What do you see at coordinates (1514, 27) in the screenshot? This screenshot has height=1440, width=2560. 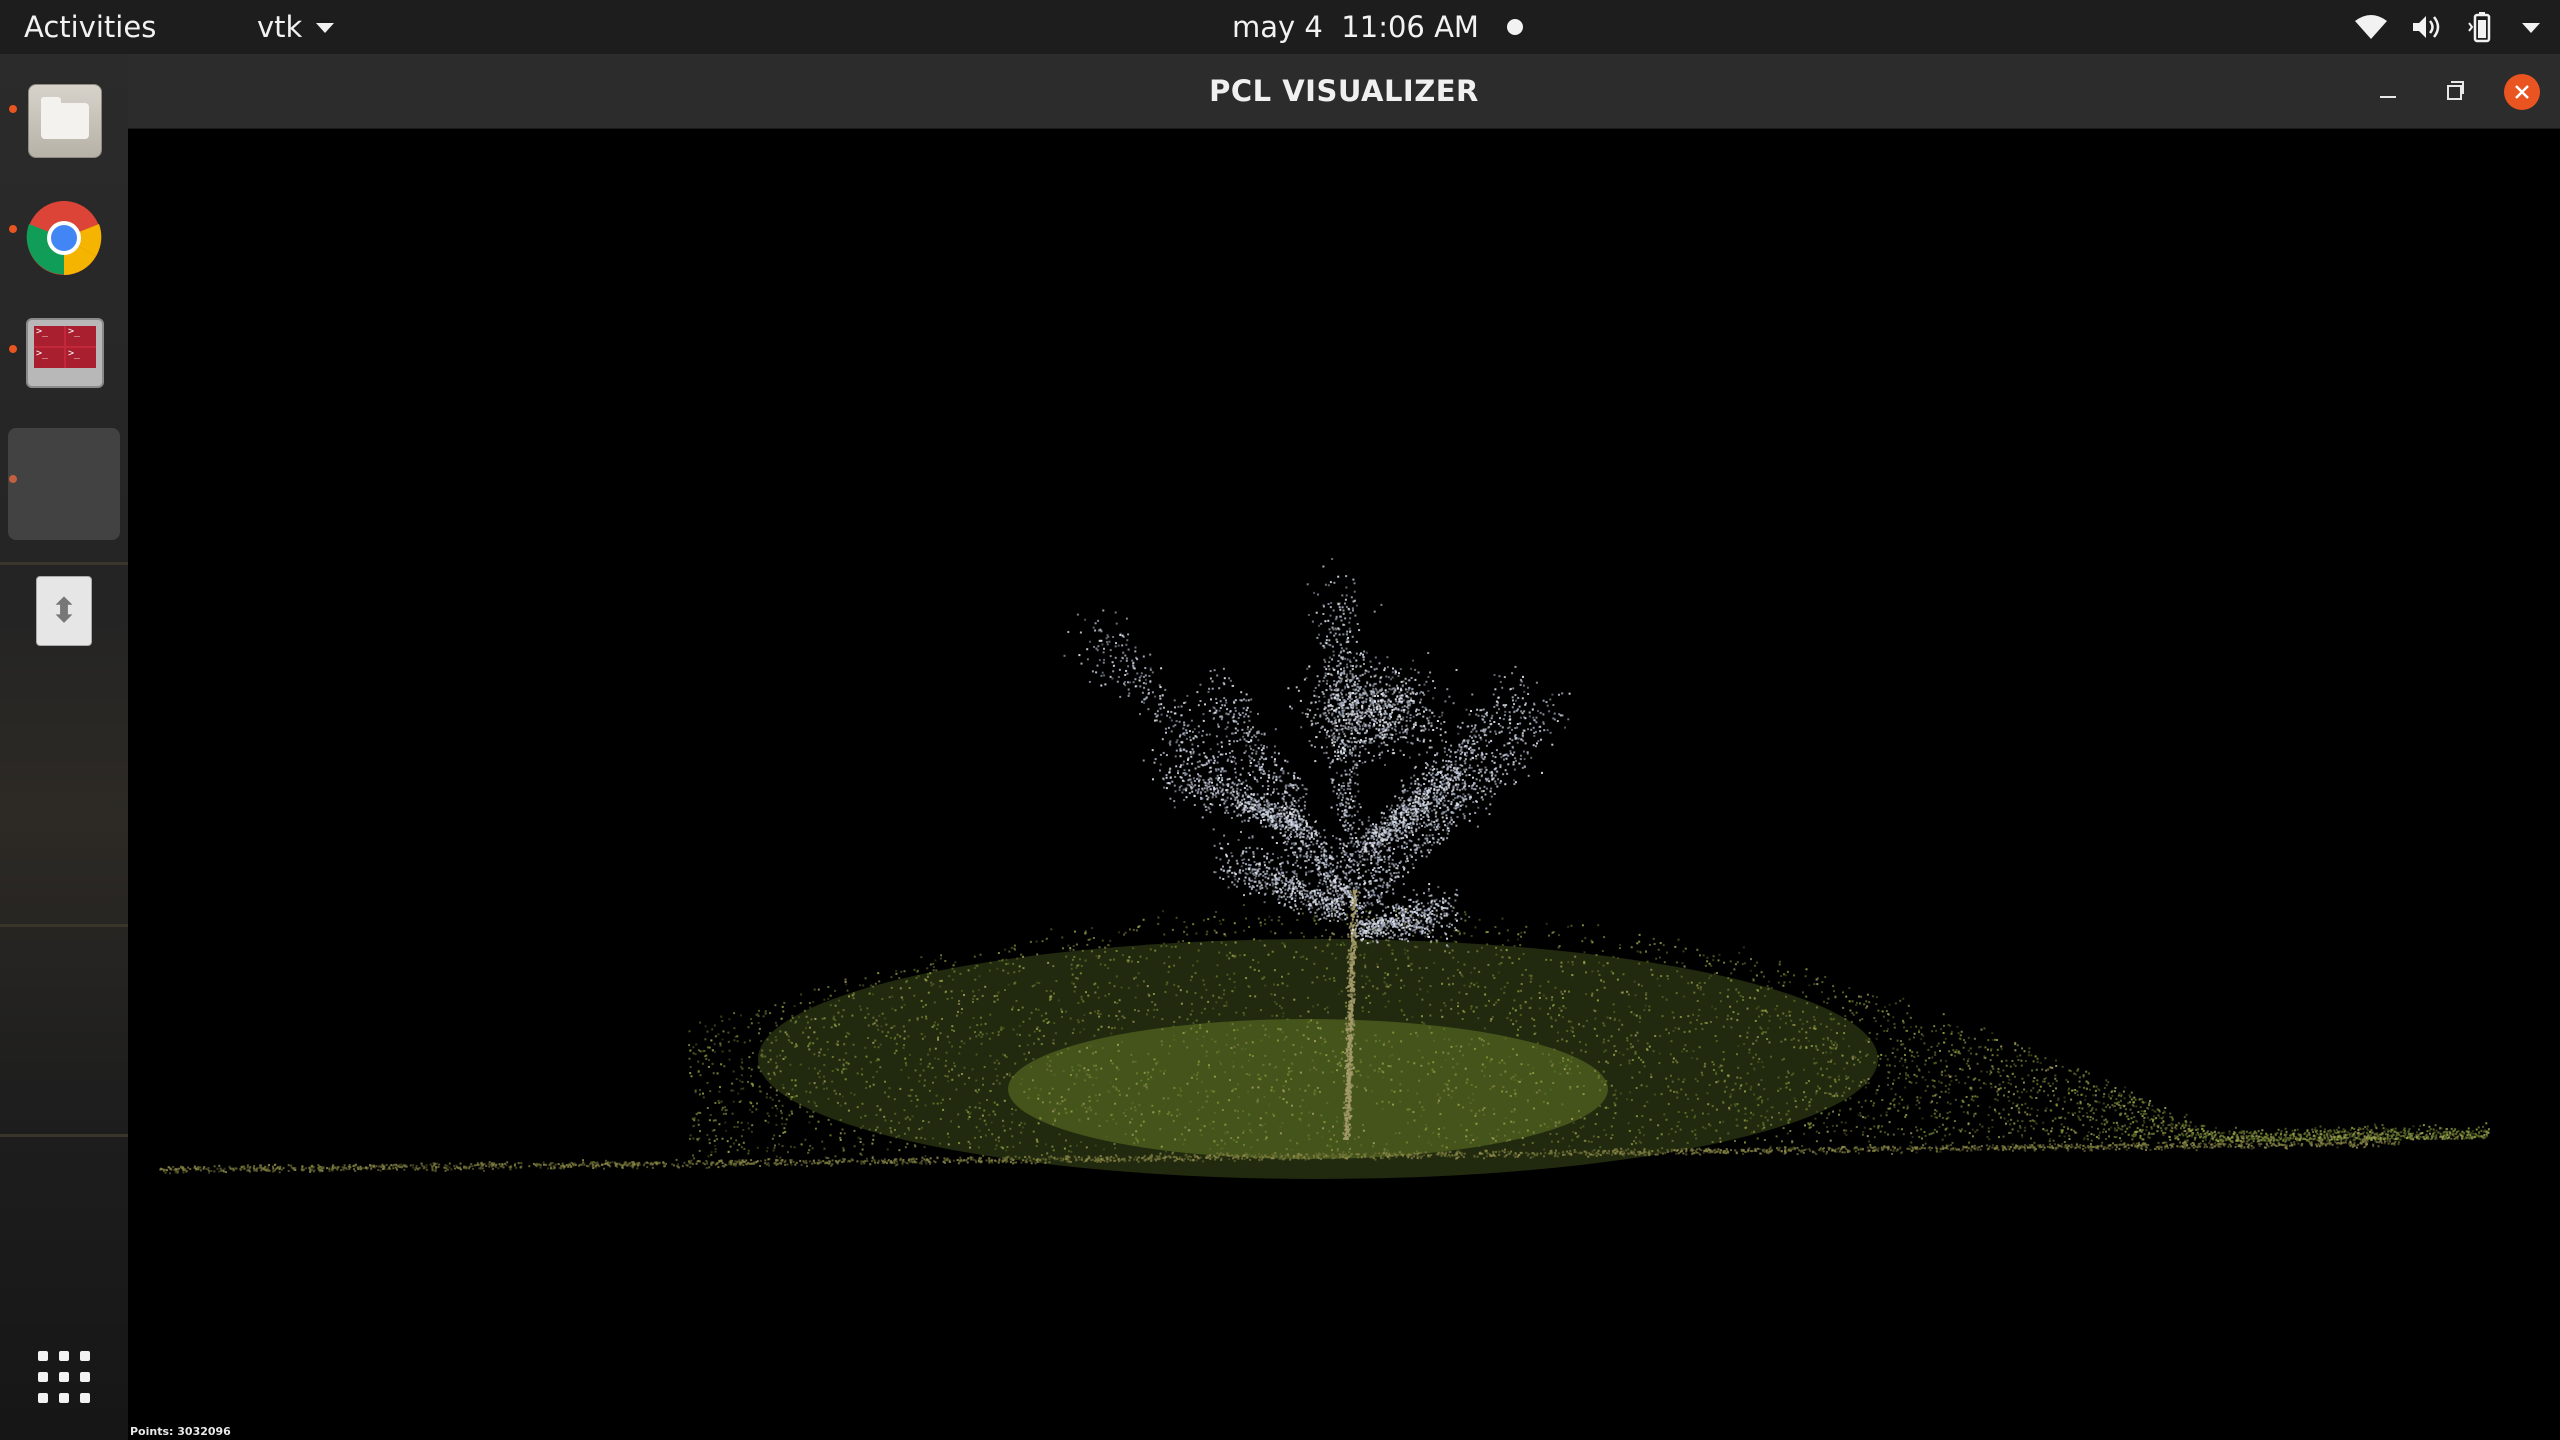 I see `notification-dot-icon` at bounding box center [1514, 27].